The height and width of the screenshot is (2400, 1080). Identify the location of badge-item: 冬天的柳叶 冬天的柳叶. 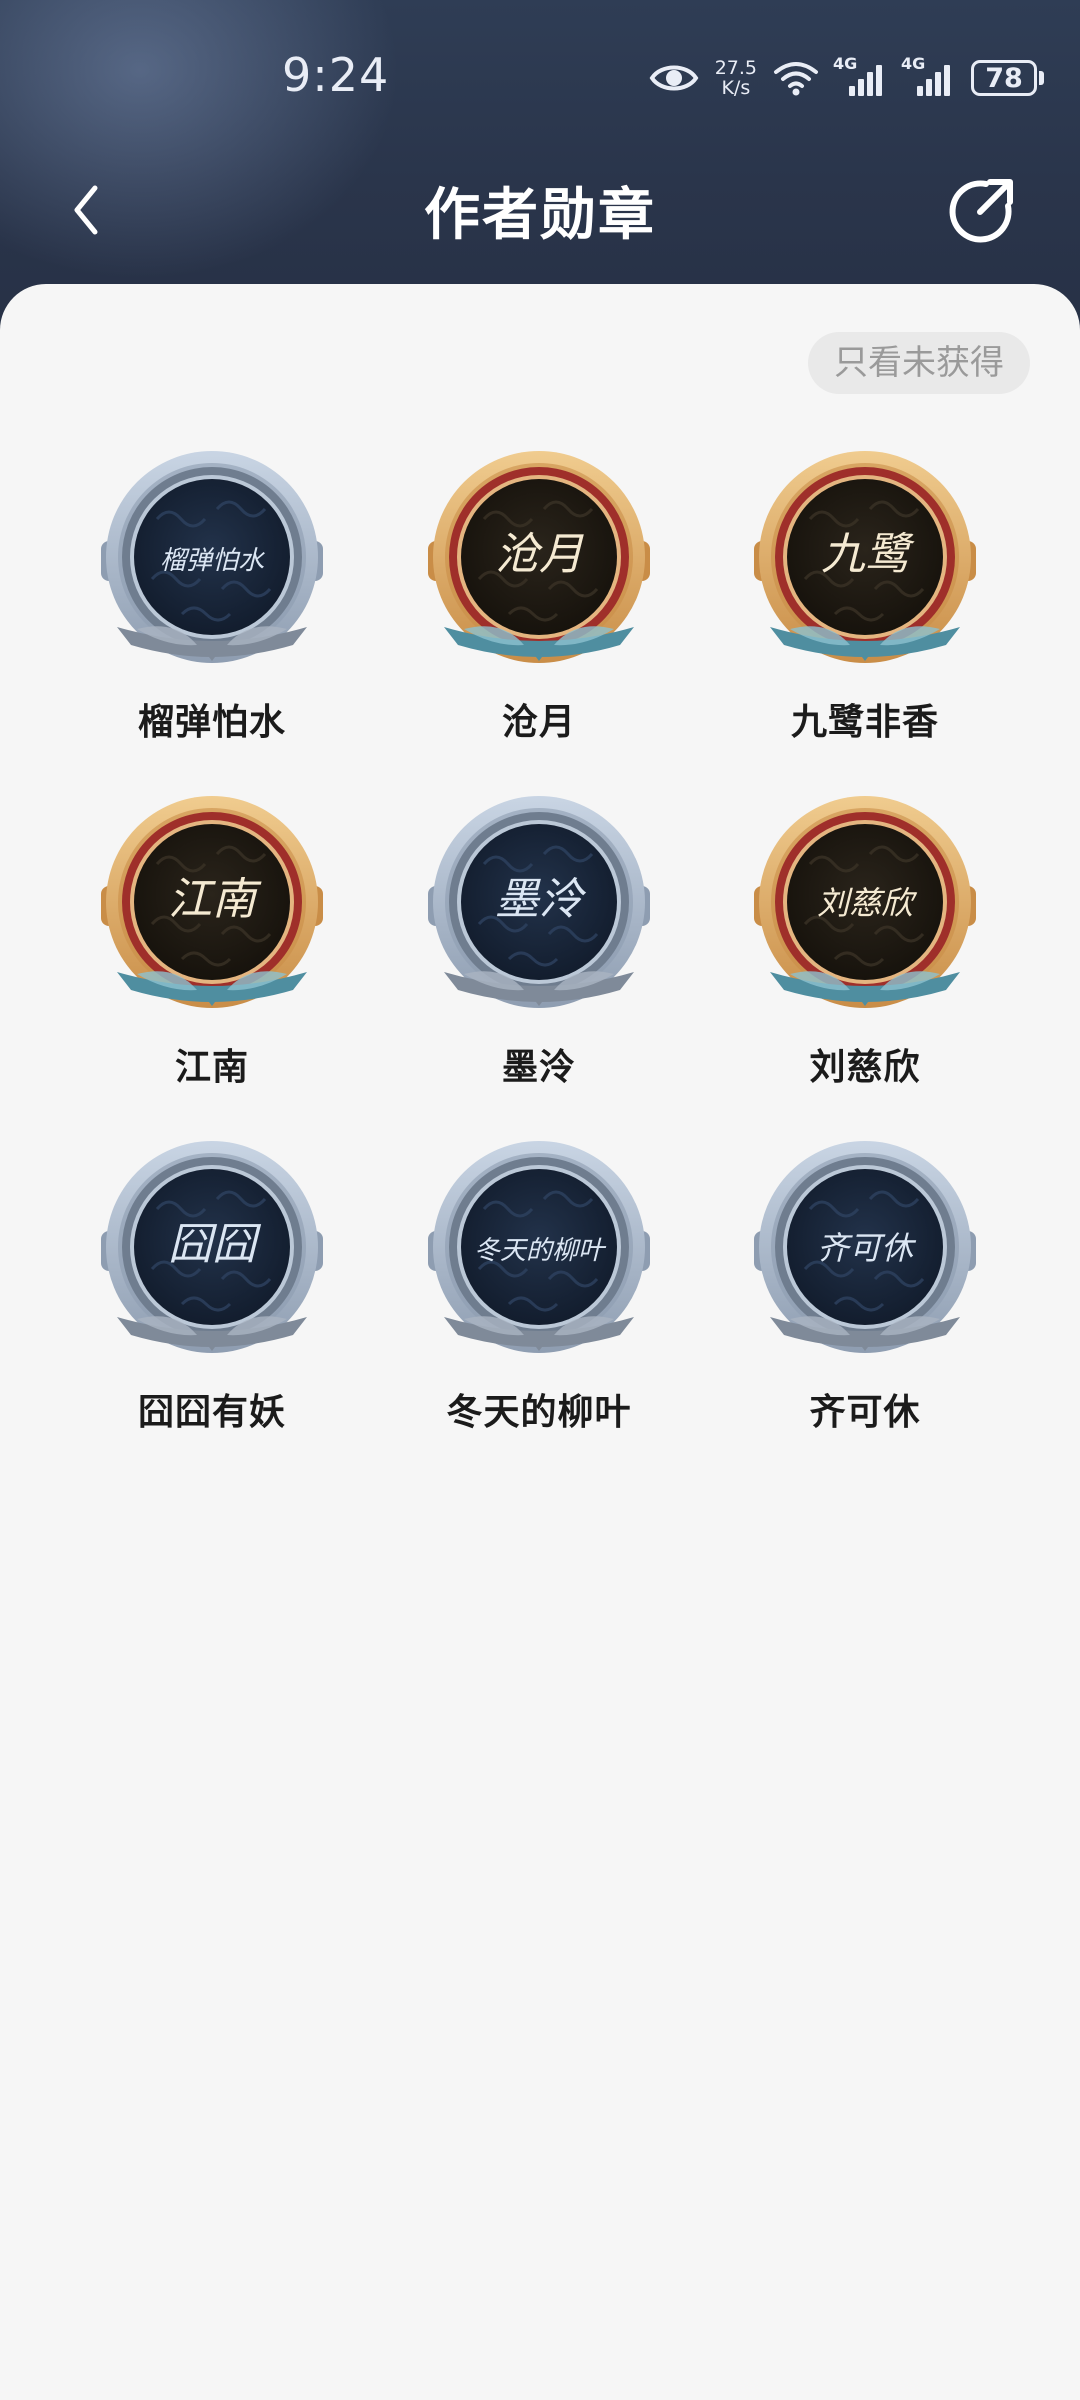
(539, 1299).